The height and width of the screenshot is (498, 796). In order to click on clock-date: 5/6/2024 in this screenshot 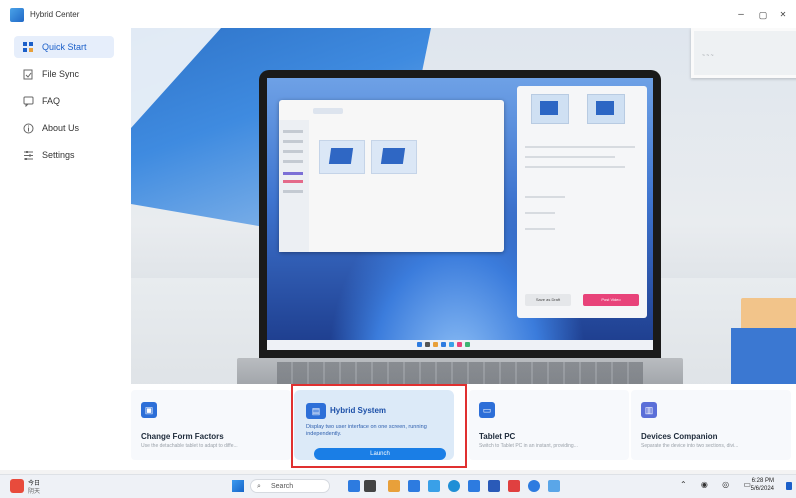, I will do `click(762, 489)`.